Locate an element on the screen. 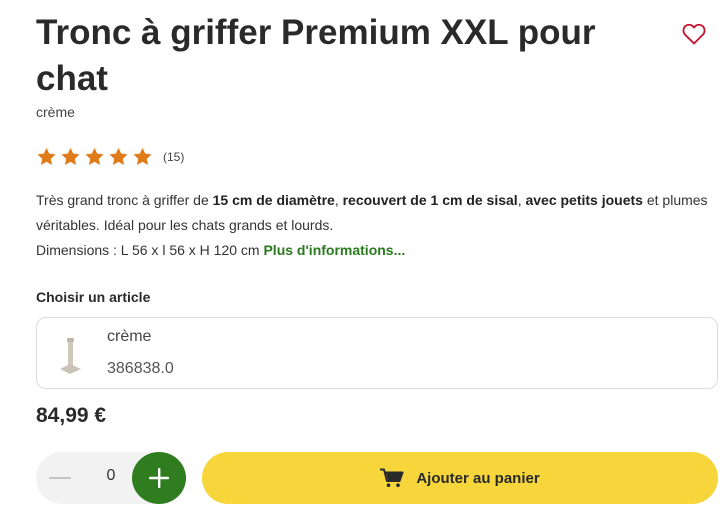  desc-highlight: recouvert de 1 cm de sisal is located at coordinates (430, 200).